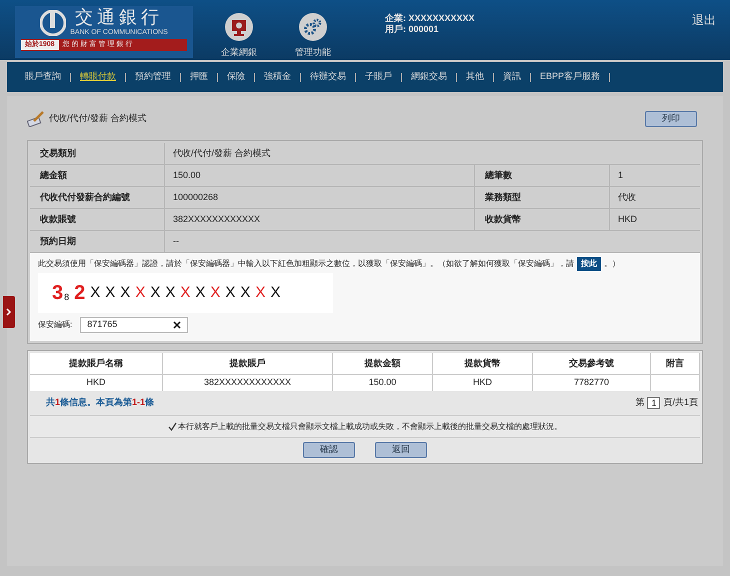  I want to click on detail-value: 代收, so click(627, 197).